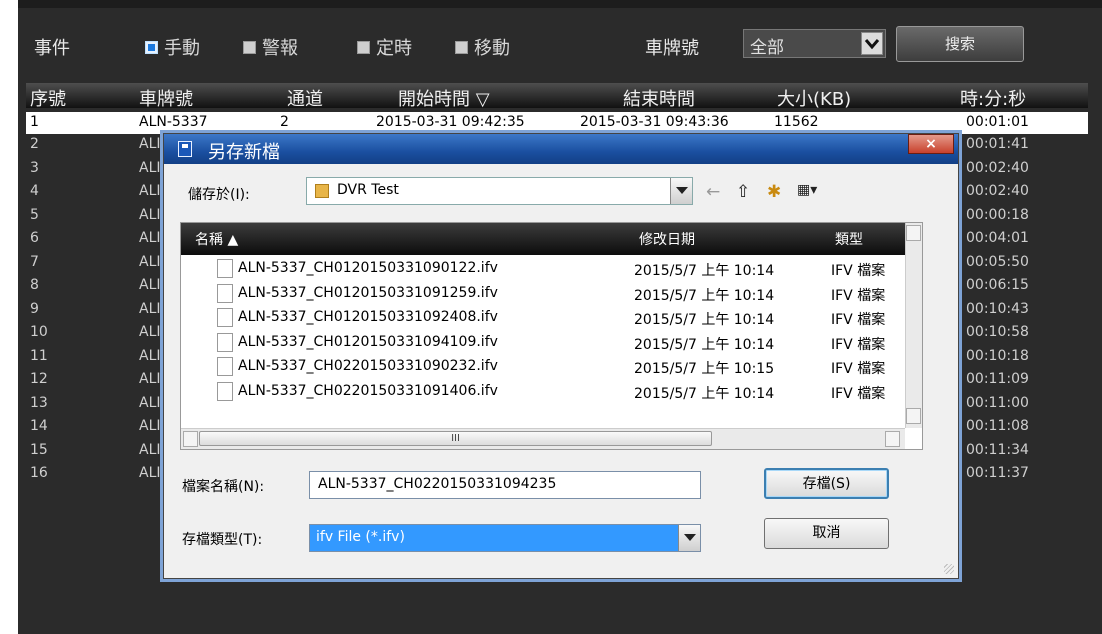  Describe the element at coordinates (322, 191) in the screenshot. I see `folder-icon` at that location.